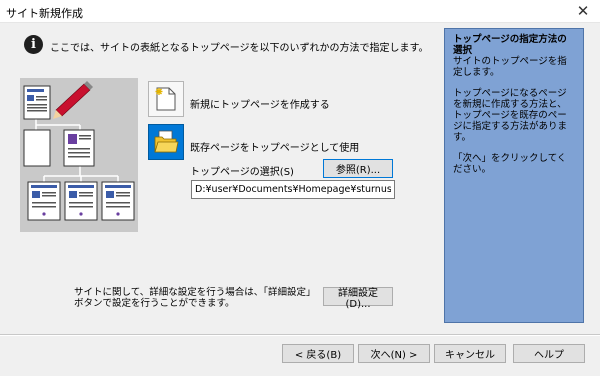  I want to click on back-button: < 戻る(B), so click(318, 353).